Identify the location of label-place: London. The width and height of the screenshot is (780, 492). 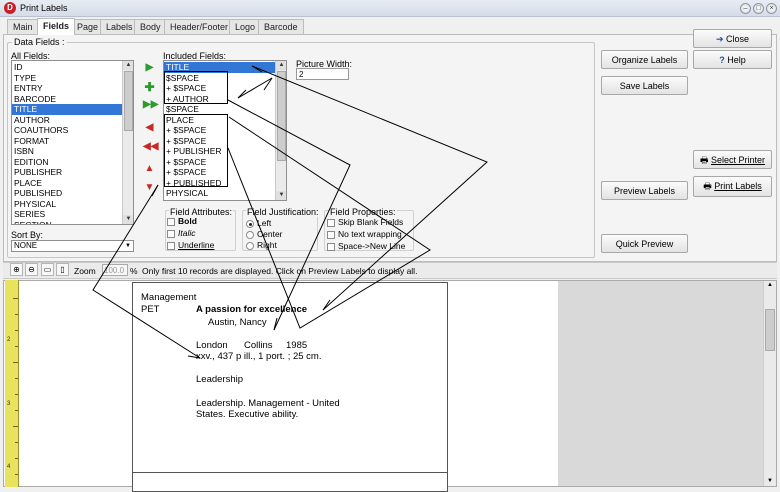
(212, 345).